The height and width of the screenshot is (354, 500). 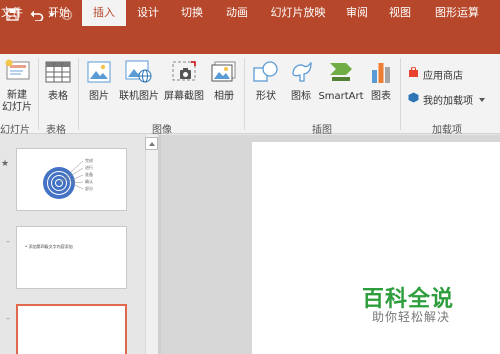 What do you see at coordinates (447, 130) in the screenshot?
I see `addins-group-label: 加载项` at bounding box center [447, 130].